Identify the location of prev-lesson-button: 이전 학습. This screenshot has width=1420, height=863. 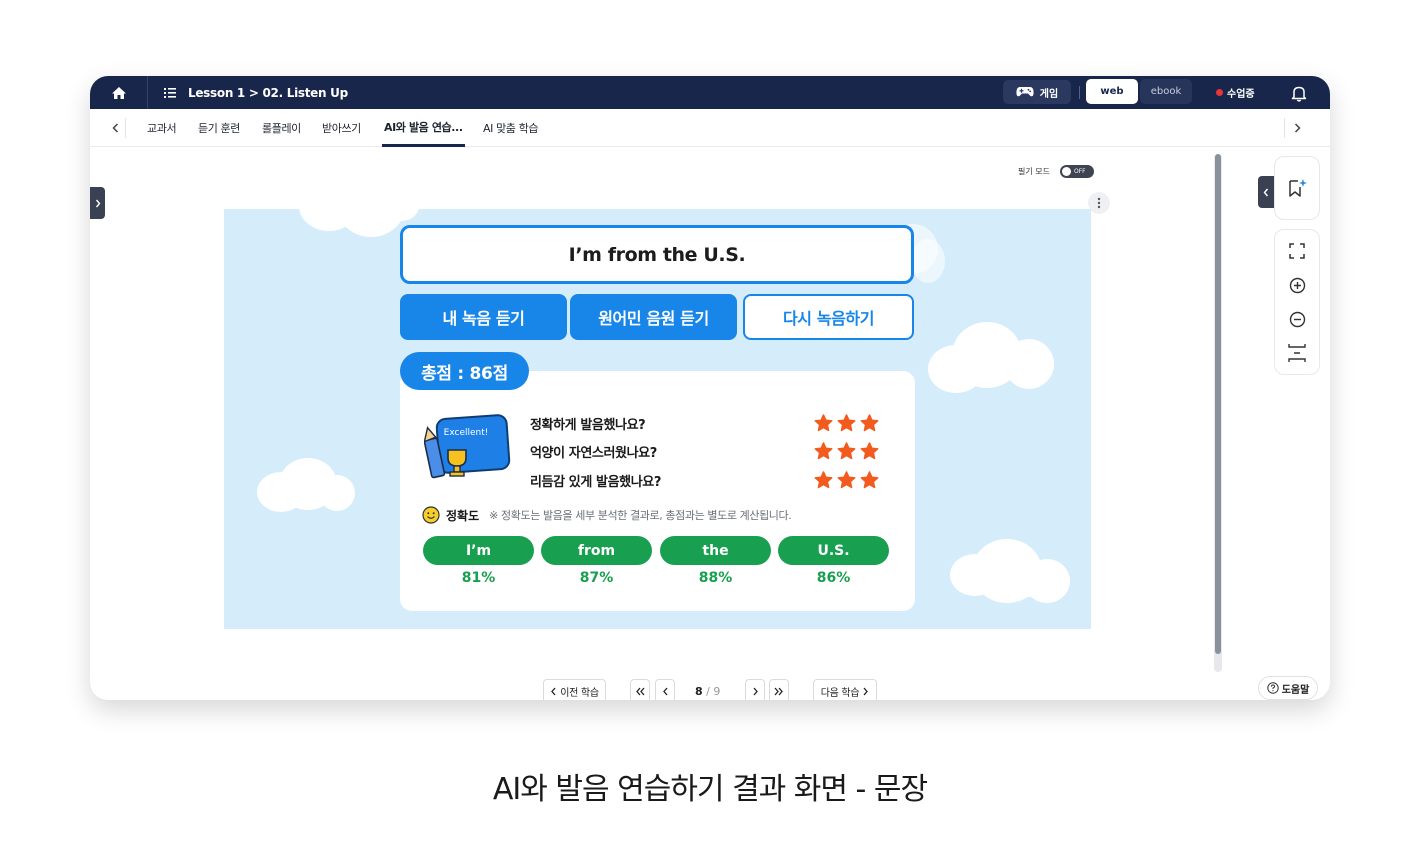
(574, 689).